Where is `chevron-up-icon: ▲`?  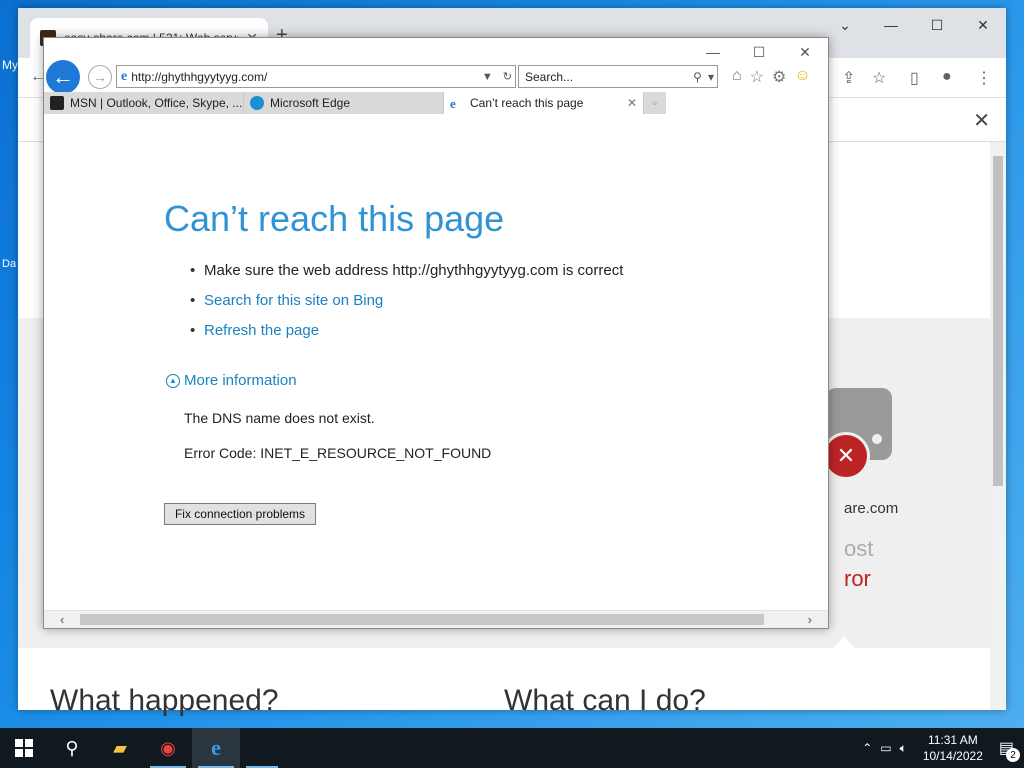 chevron-up-icon: ▲ is located at coordinates (173, 380).